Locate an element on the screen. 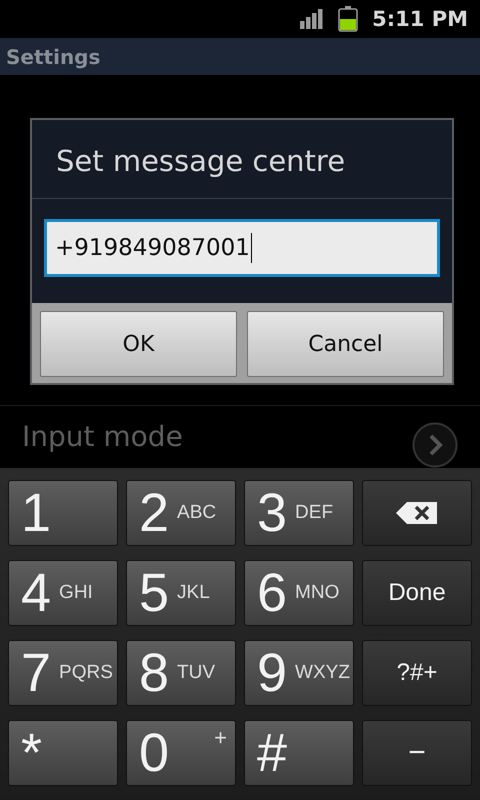  ok-button: OK is located at coordinates (138, 344).